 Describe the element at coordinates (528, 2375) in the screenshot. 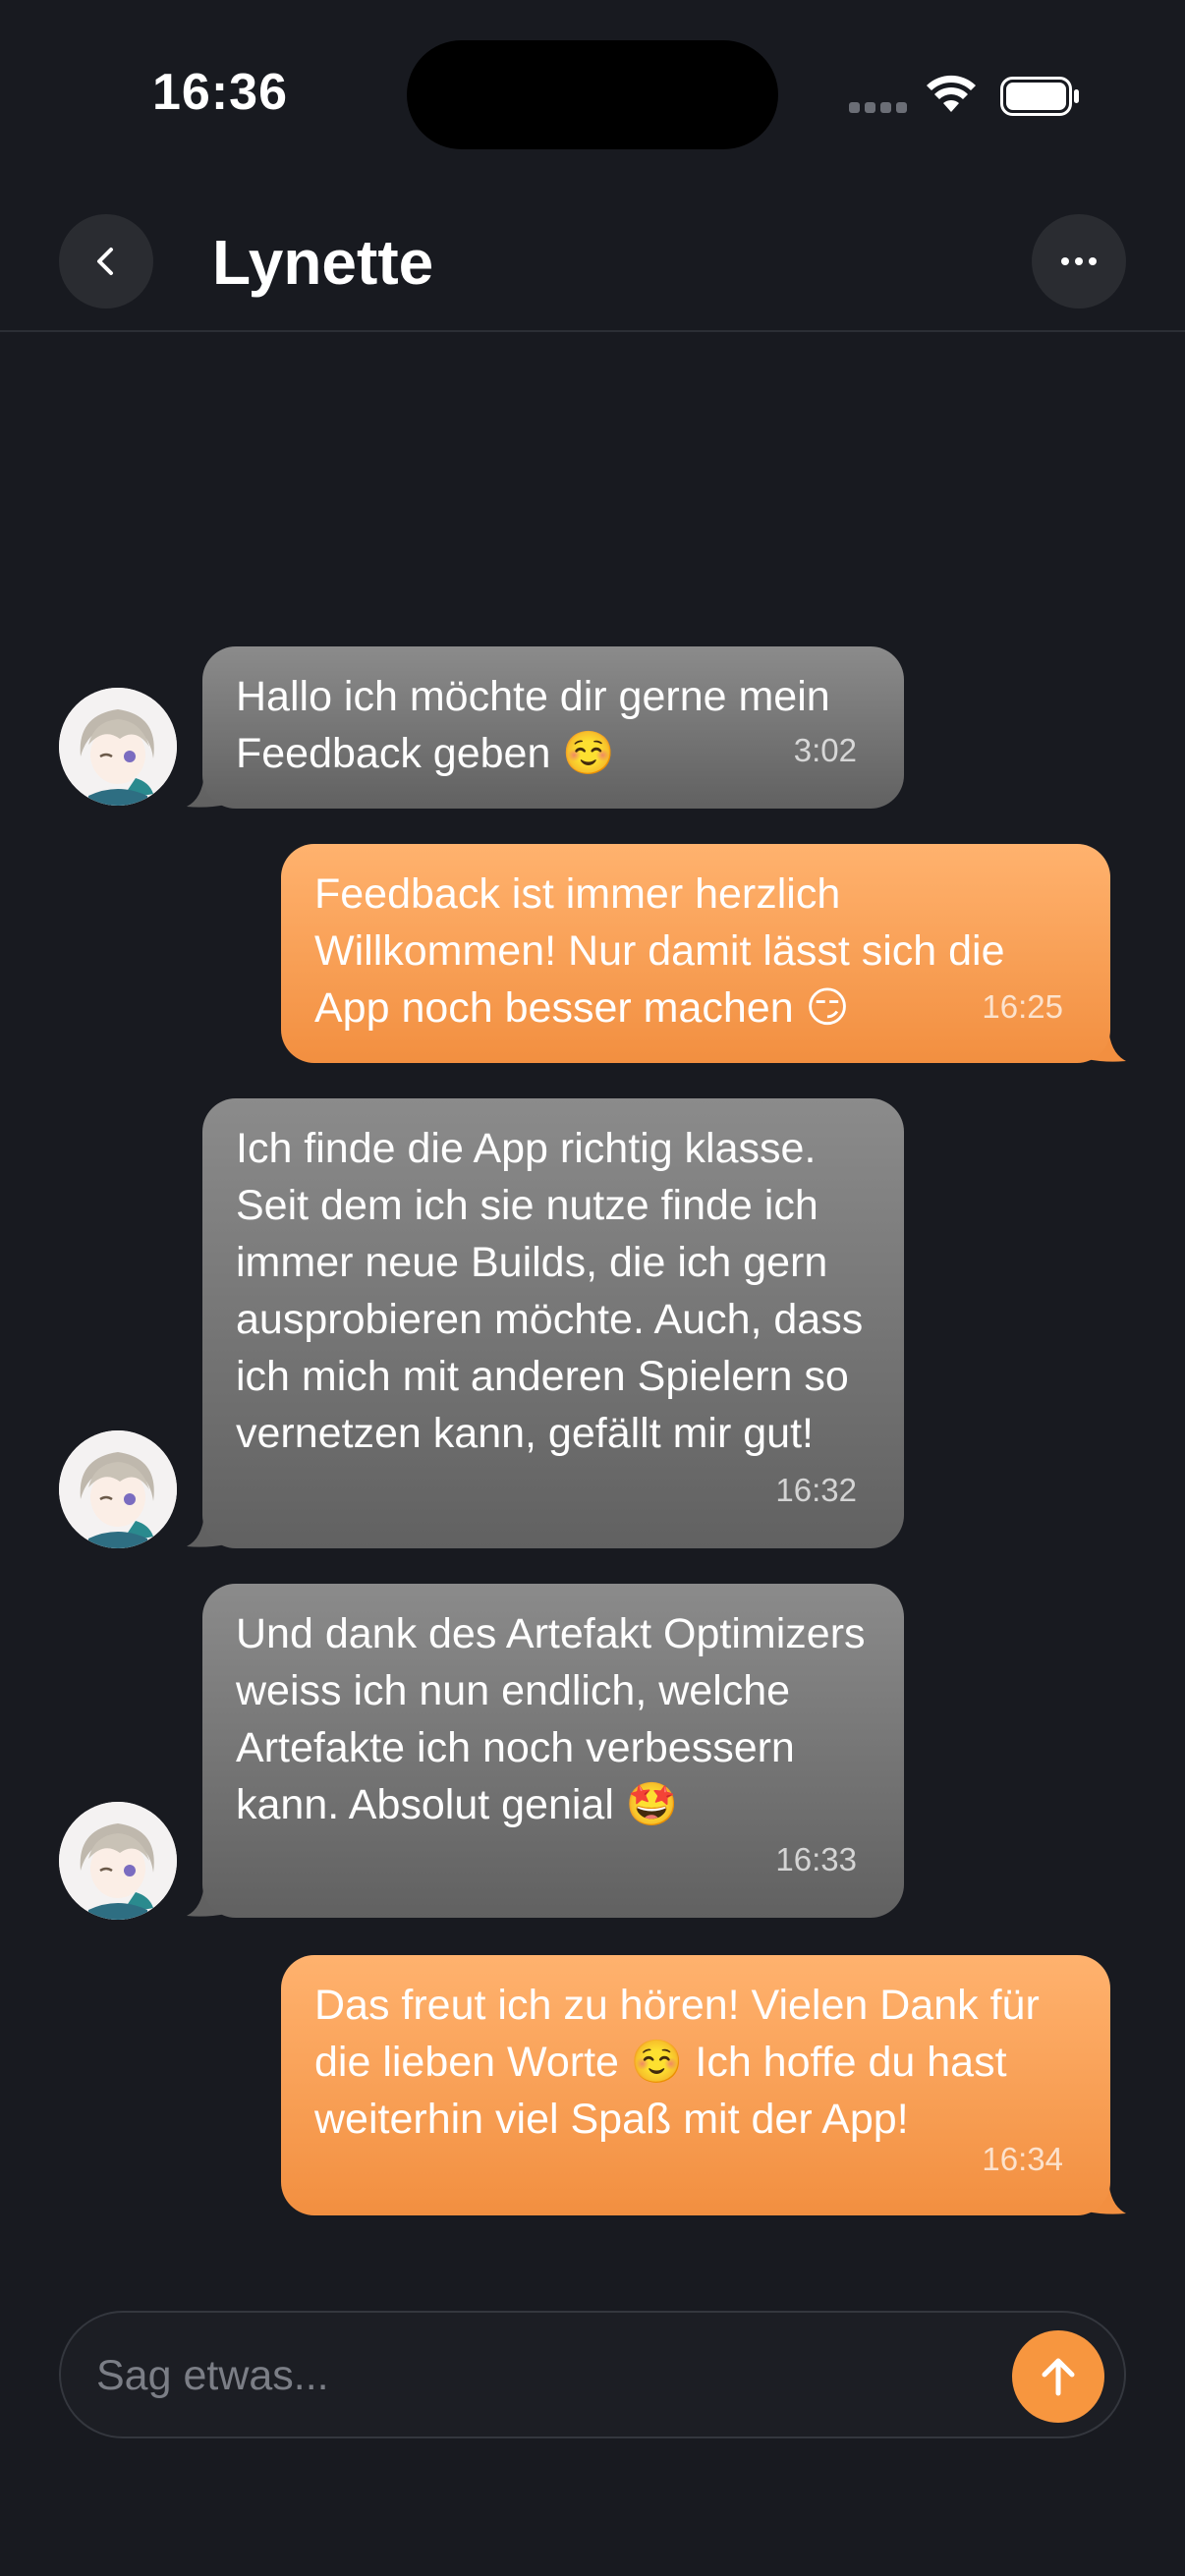

I see `message-input` at that location.